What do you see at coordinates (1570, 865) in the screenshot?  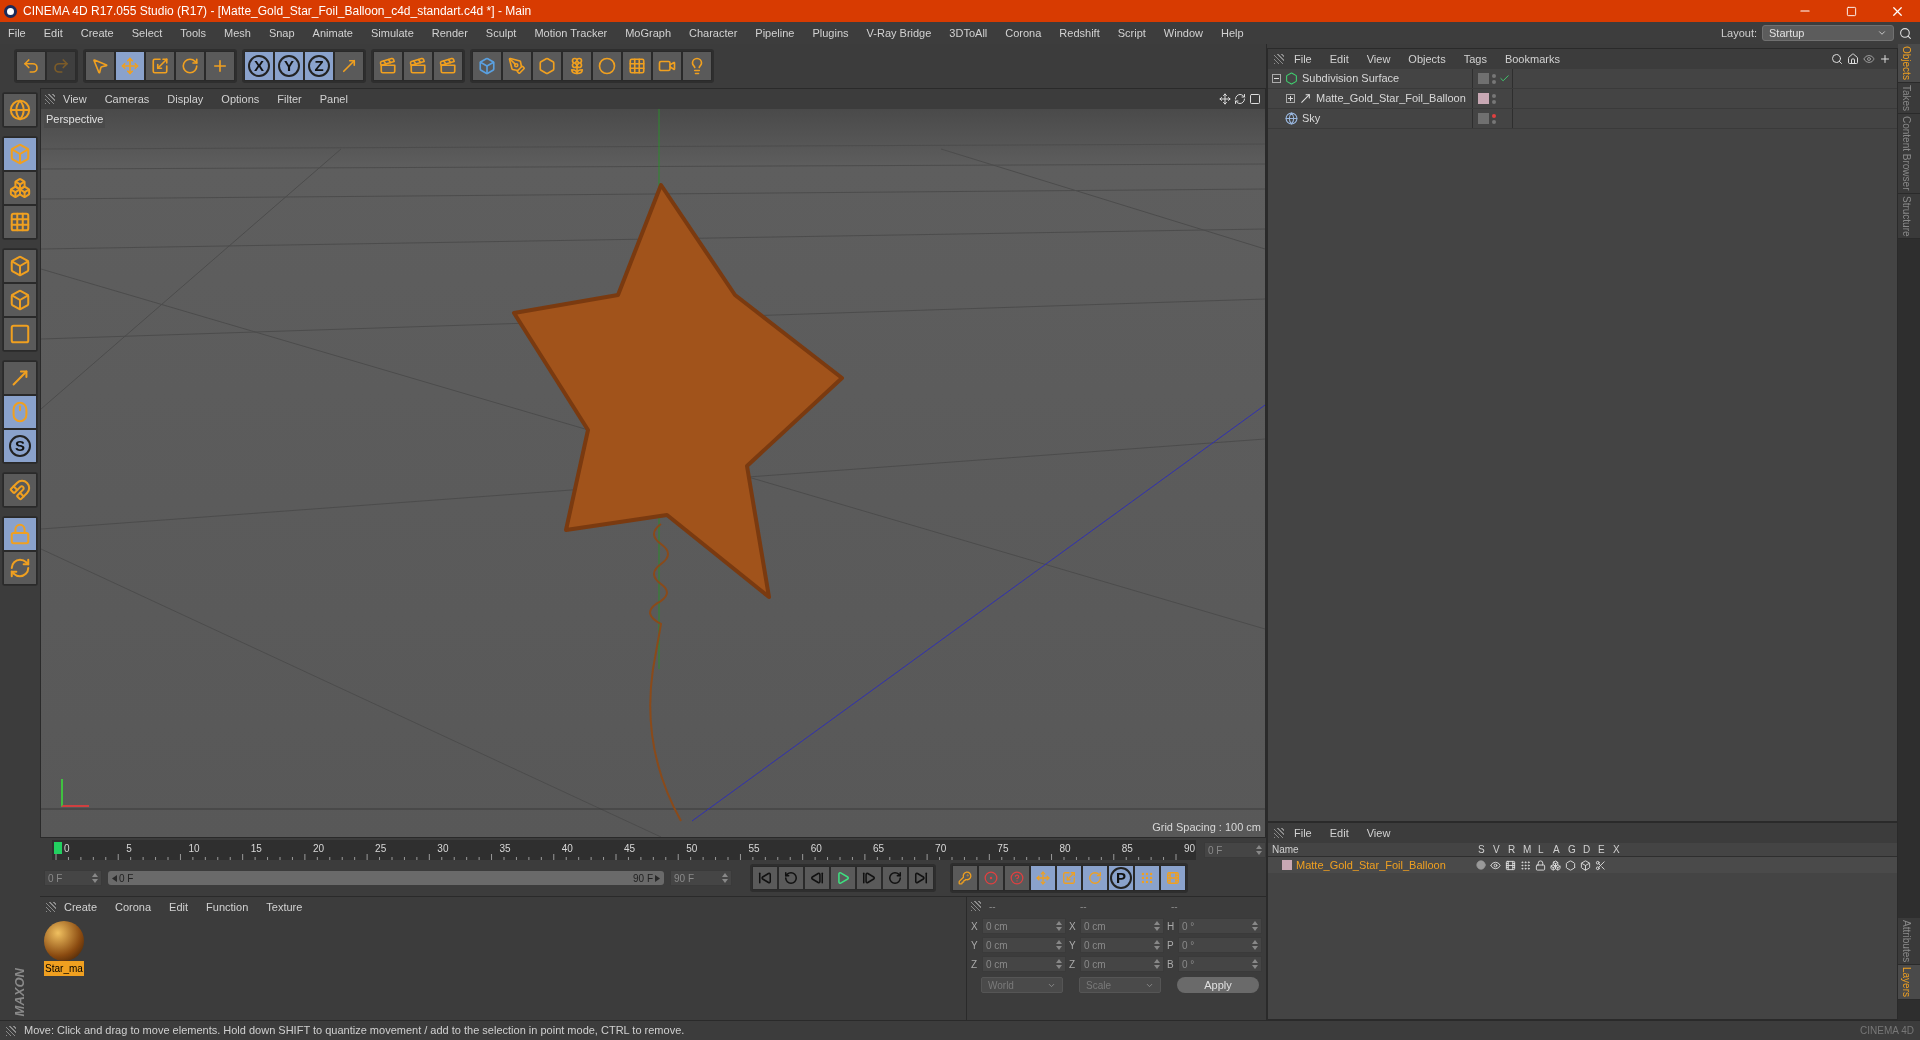 I see `generator-icon` at bounding box center [1570, 865].